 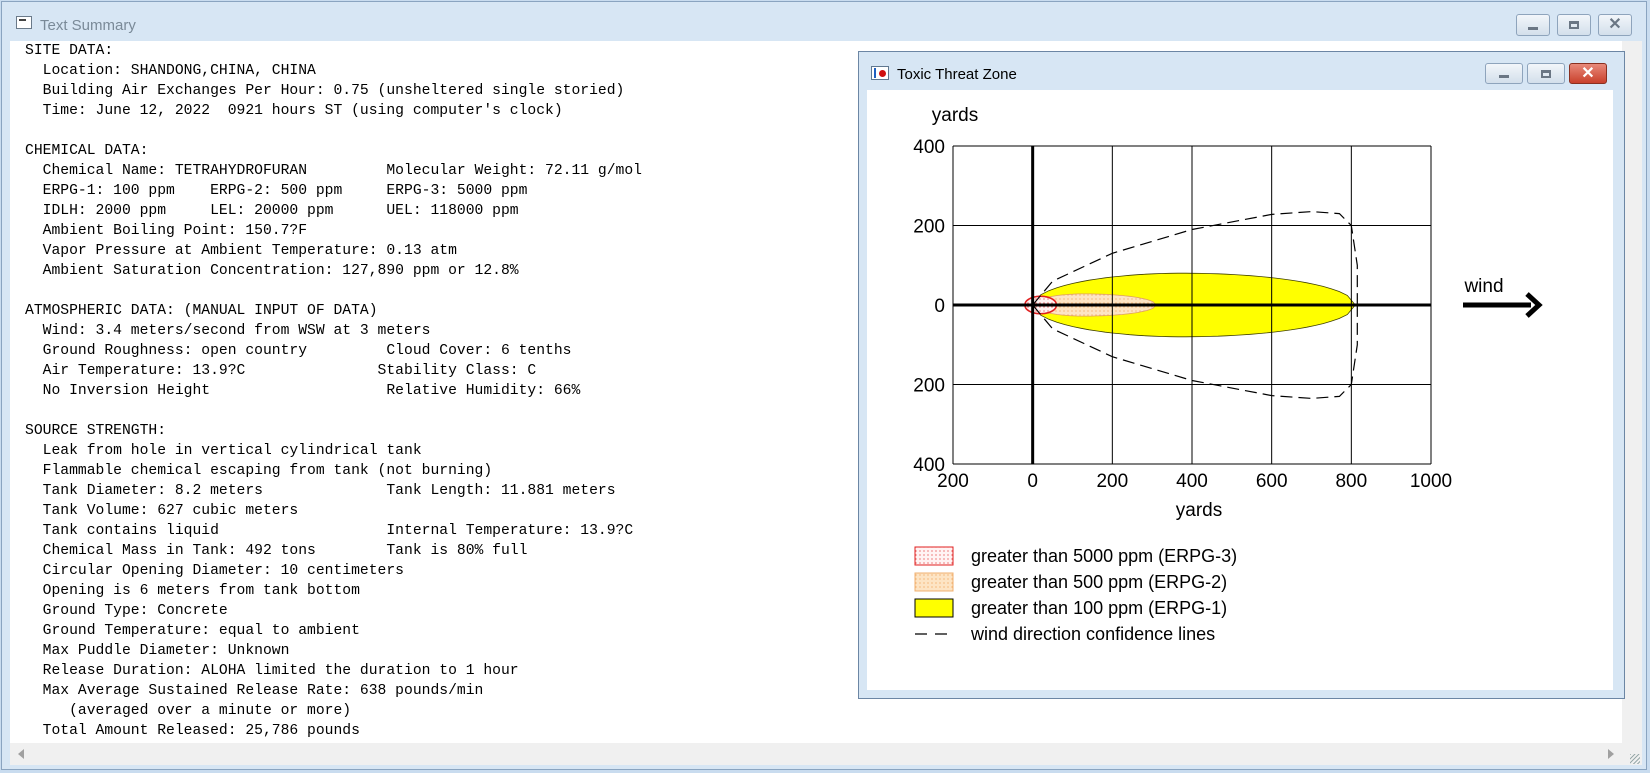 I want to click on report-line: Tank Volume: 627 cubic meters, so click(x=162, y=511).